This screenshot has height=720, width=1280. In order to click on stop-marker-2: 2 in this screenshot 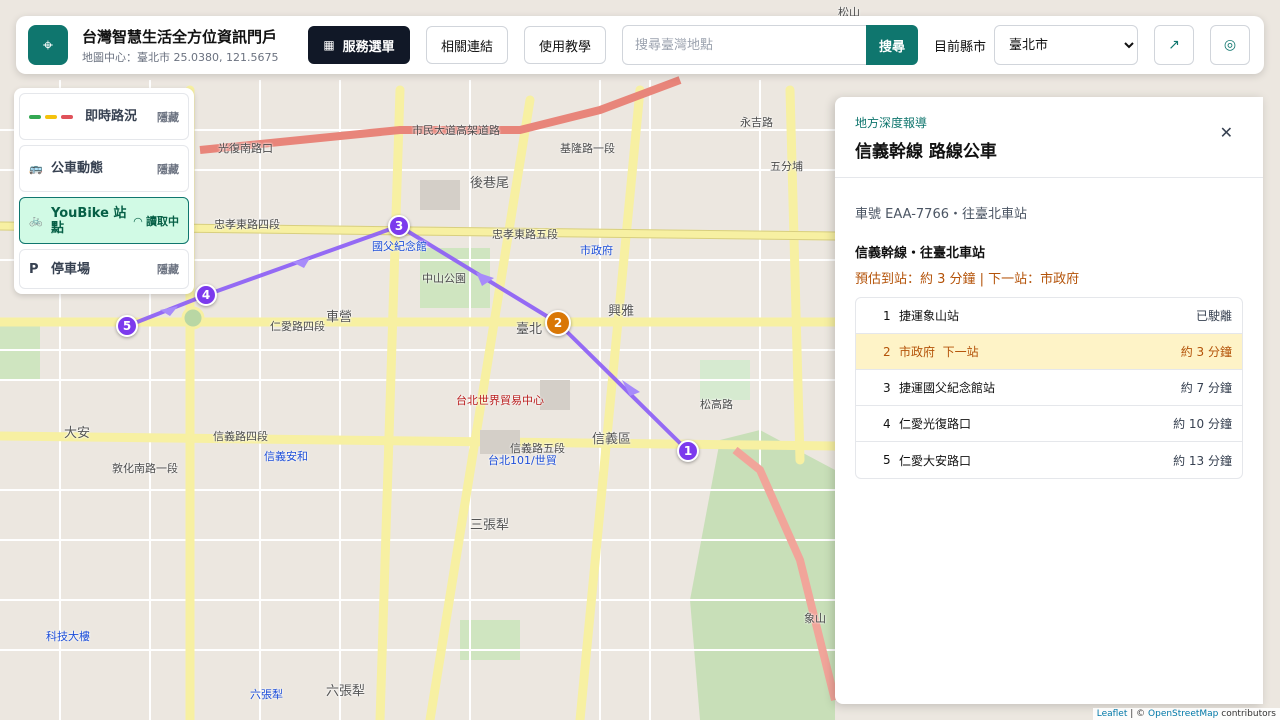, I will do `click(558, 323)`.